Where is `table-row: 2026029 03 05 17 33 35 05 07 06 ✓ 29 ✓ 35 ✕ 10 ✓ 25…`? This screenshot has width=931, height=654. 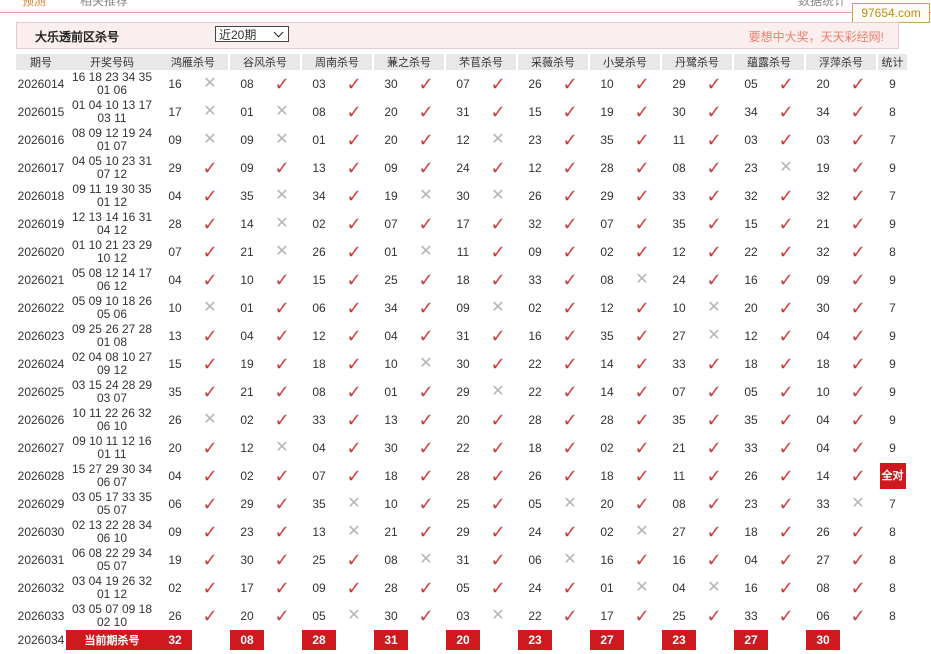 table-row: 2026029 03 05 17 33 35 05 07 06 ✓ 29 ✓ 35 ✕ 10 ✓ 25… is located at coordinates (461, 504).